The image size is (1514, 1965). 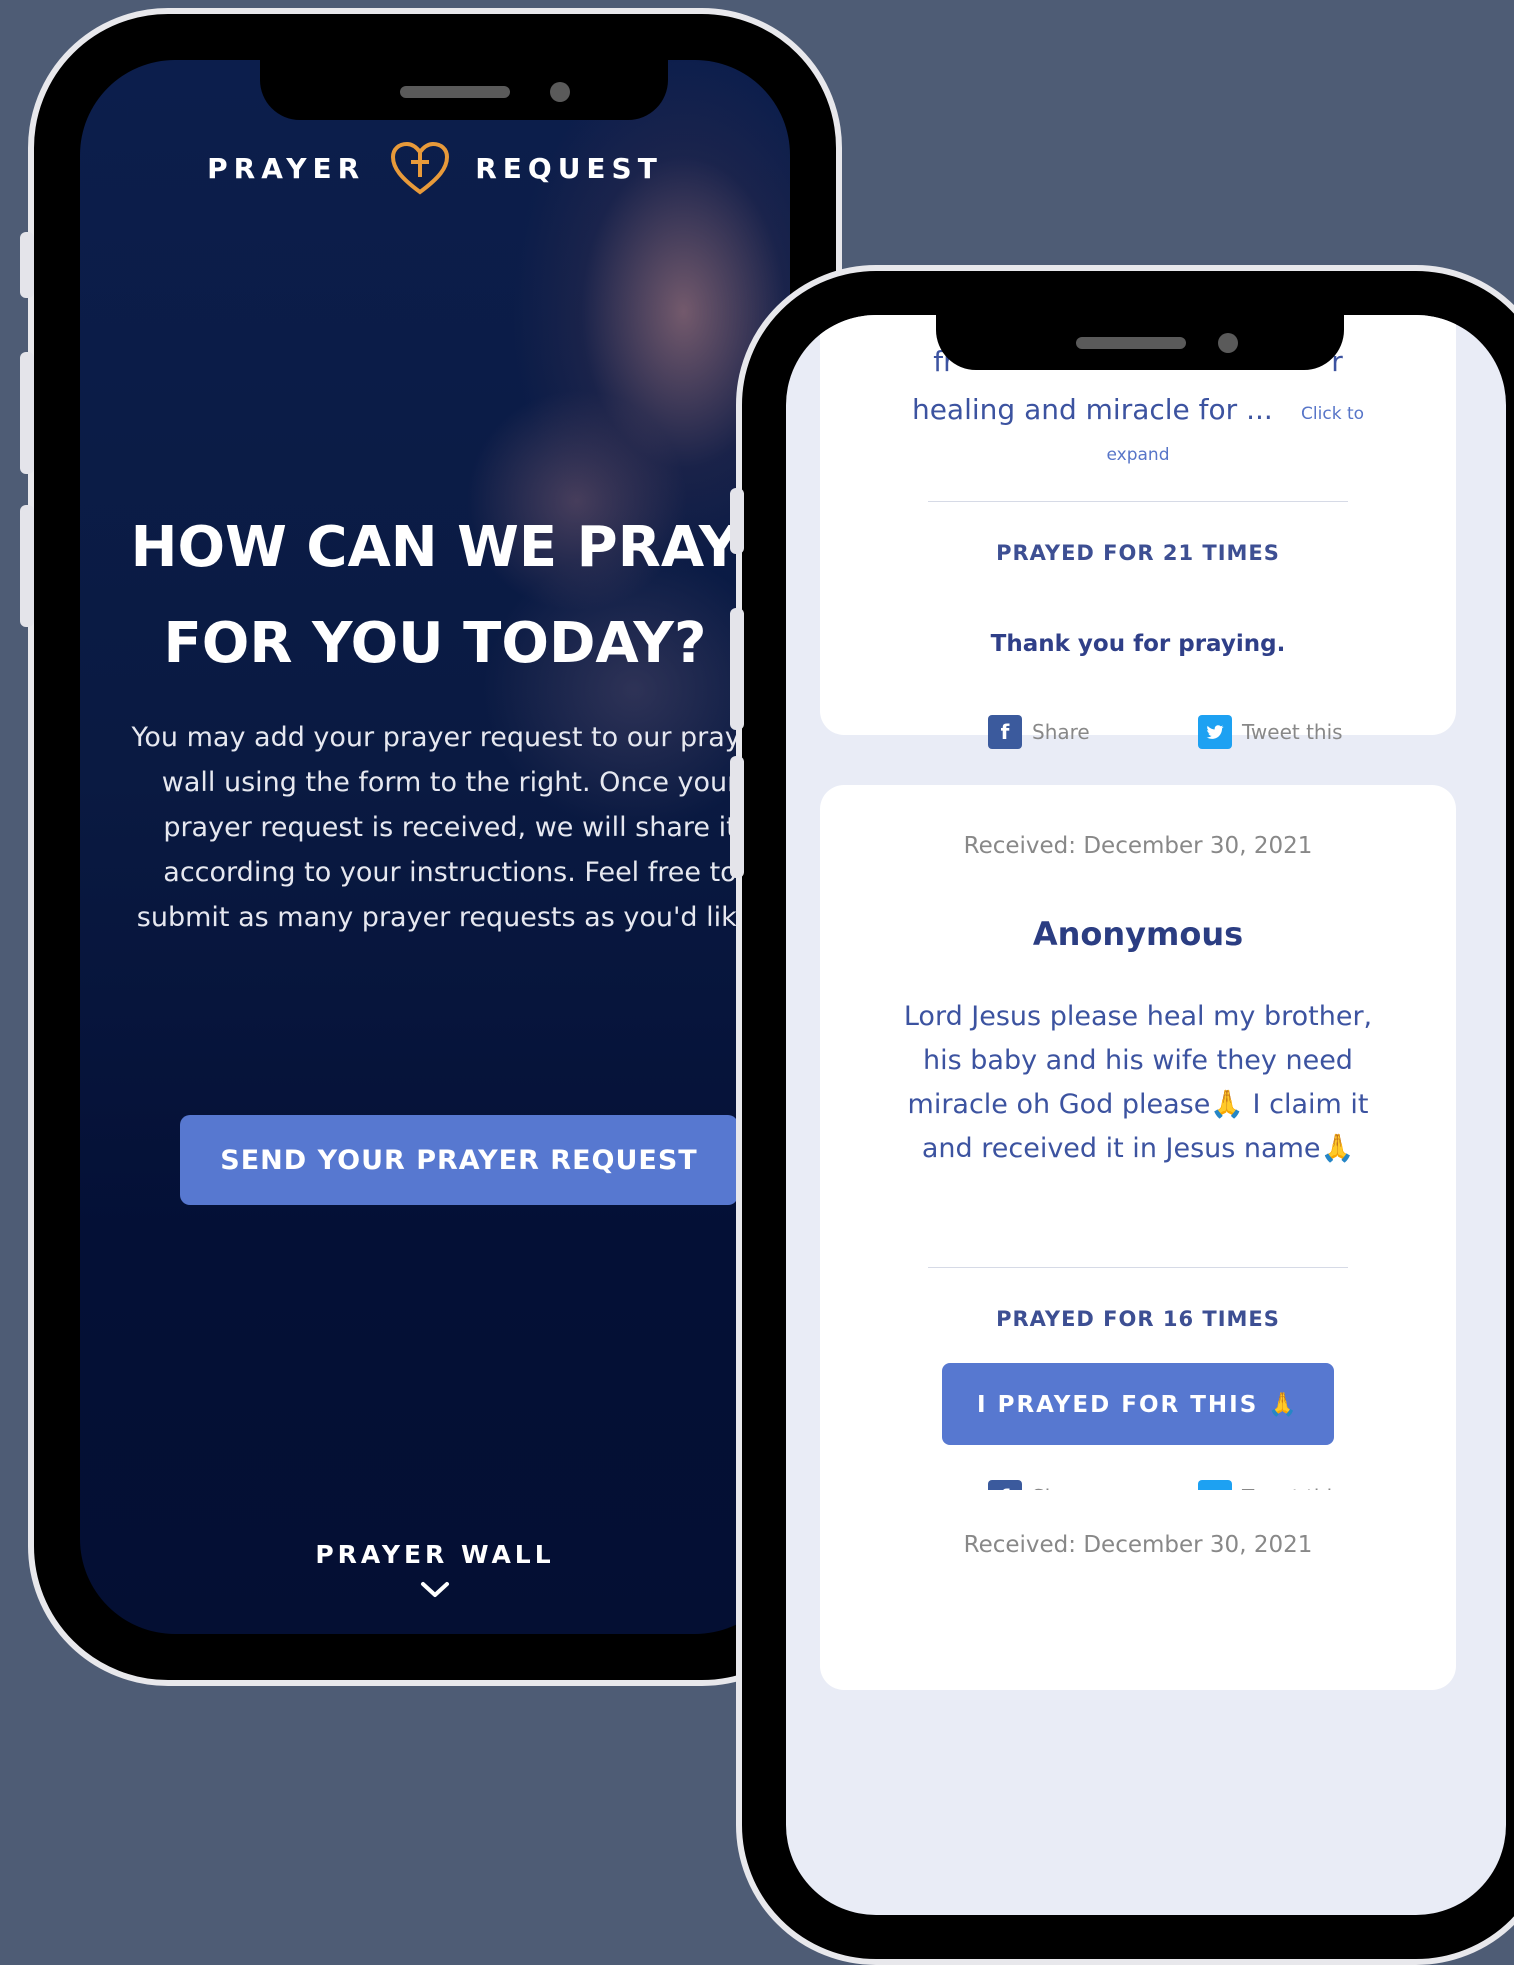 I want to click on hero-title-line2: FOR YOU TODAY?, so click(x=435, y=643).